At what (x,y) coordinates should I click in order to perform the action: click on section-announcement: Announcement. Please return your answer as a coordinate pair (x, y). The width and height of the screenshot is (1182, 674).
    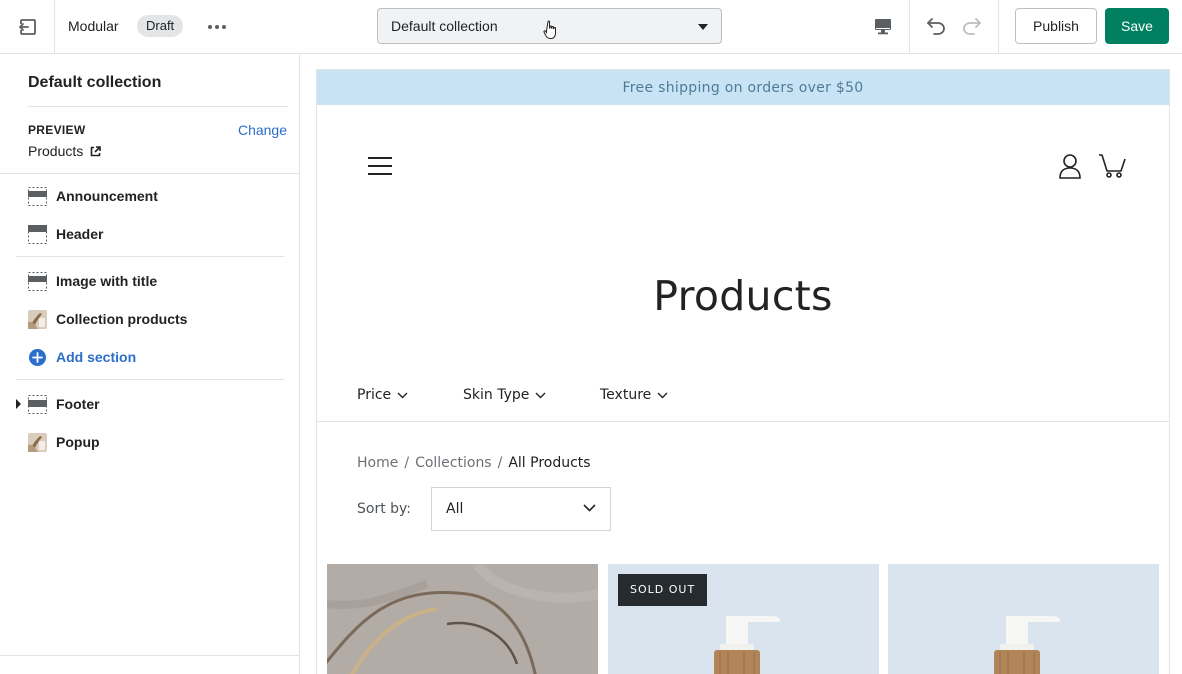
    Looking at the image, I should click on (145, 196).